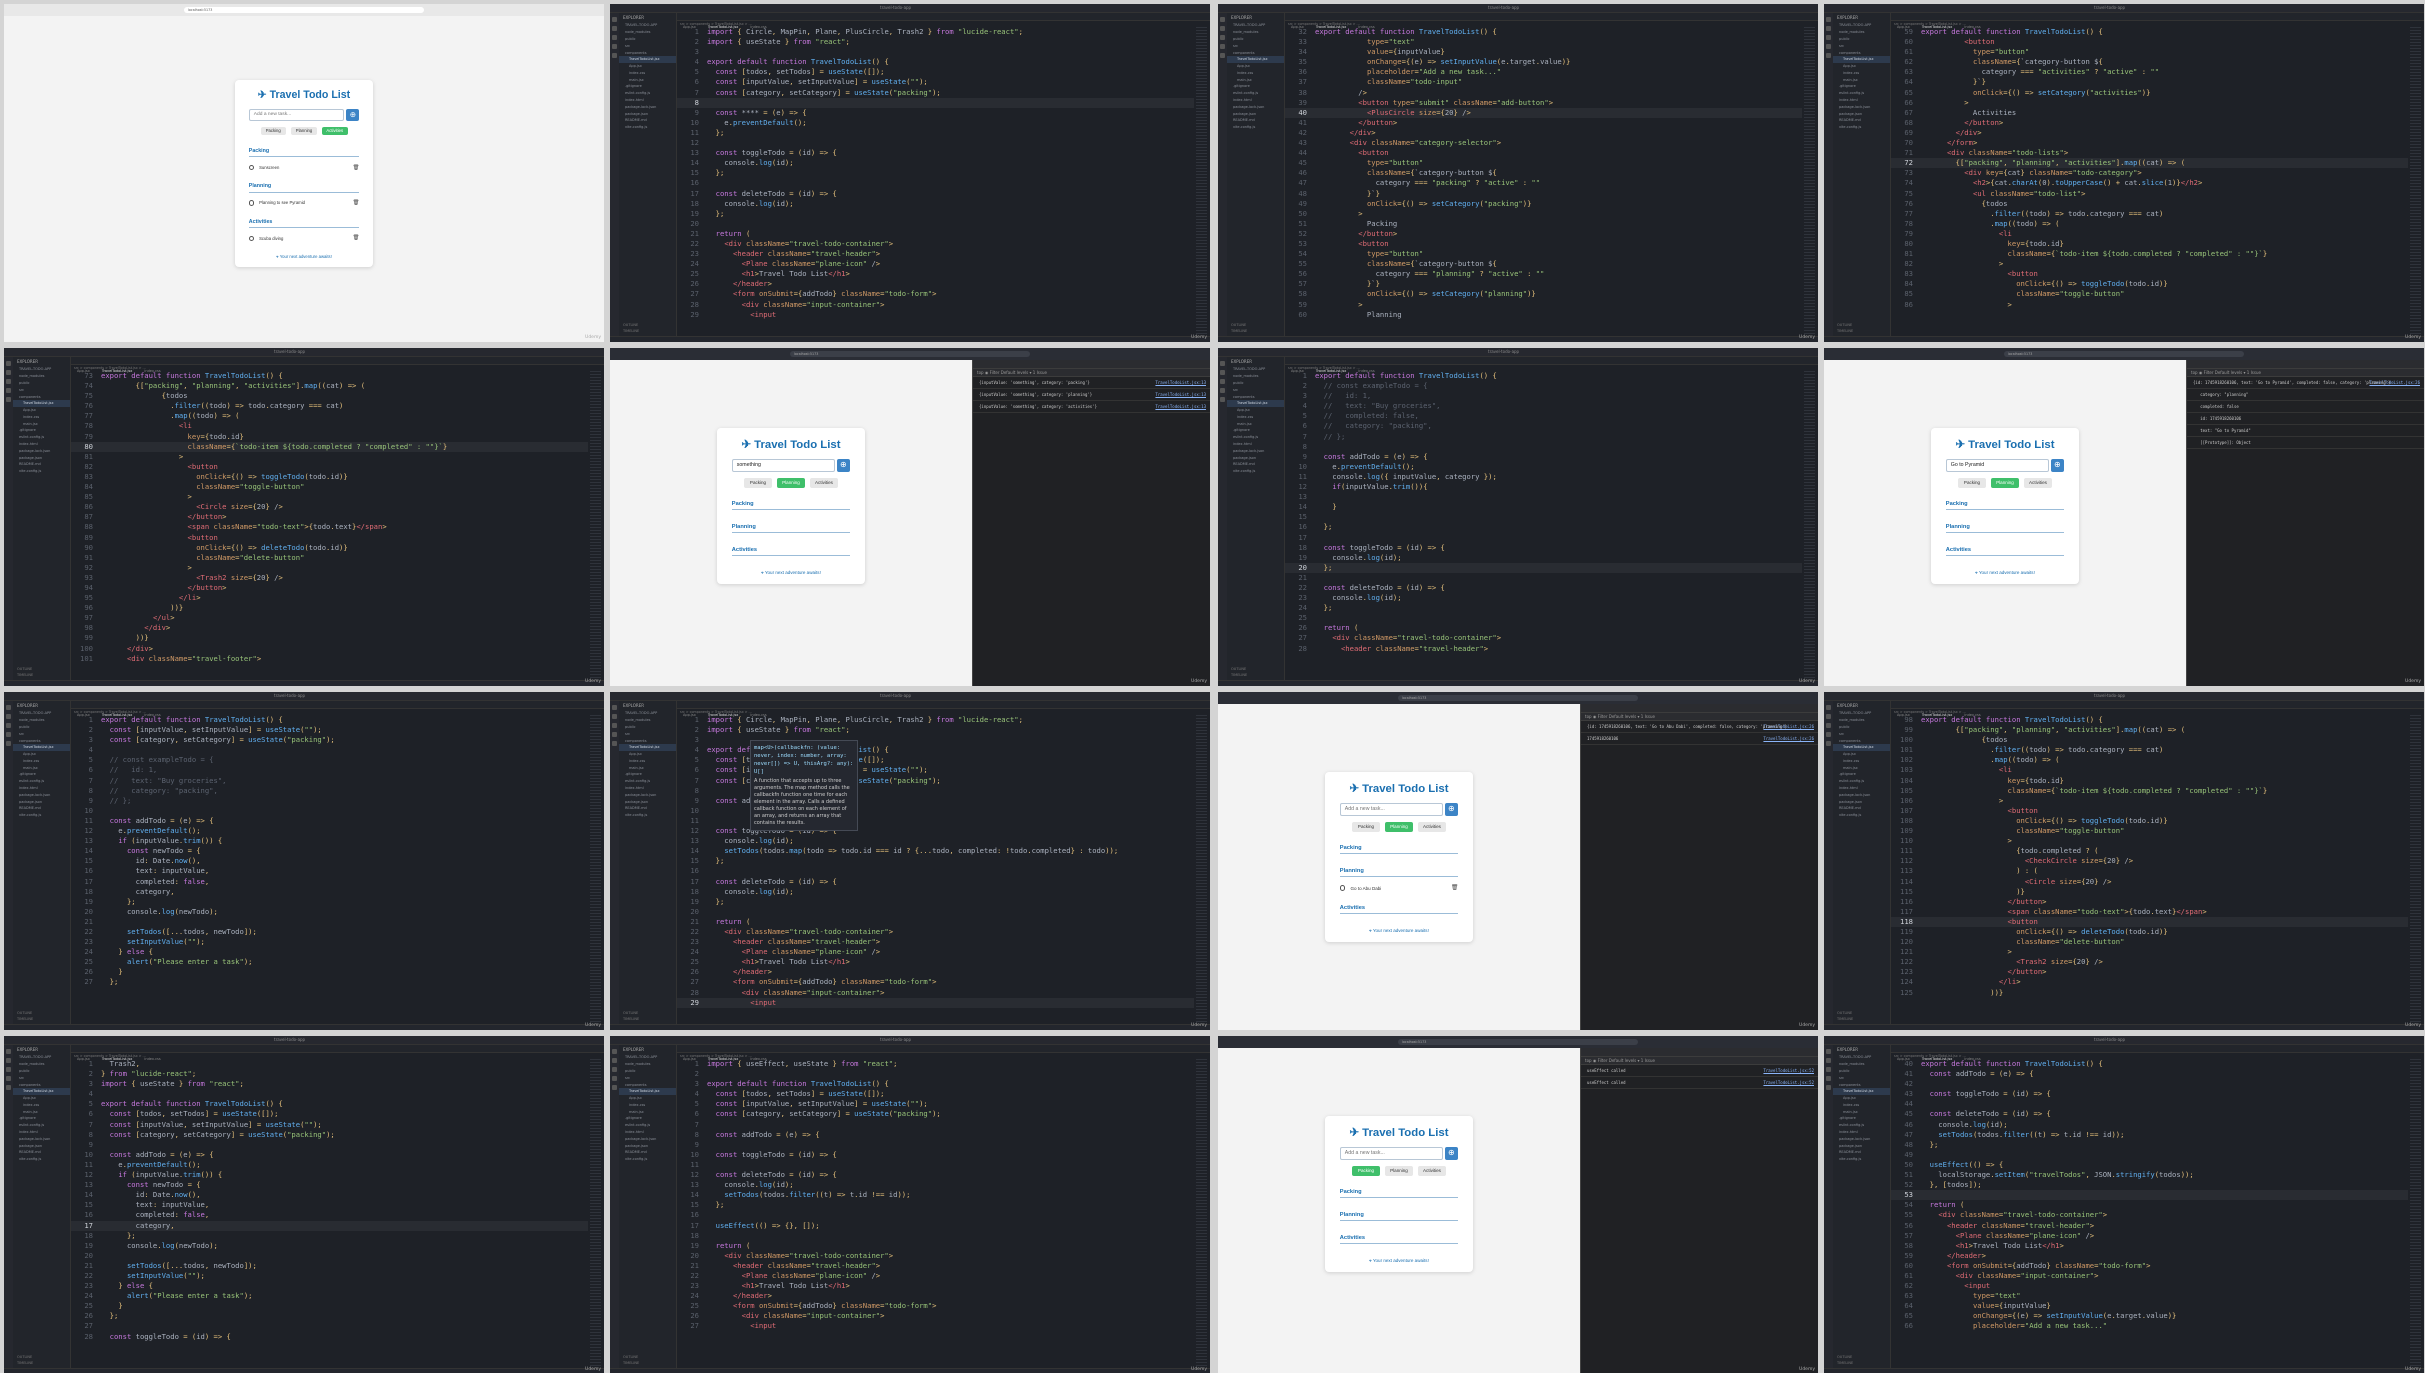 This screenshot has width=2425, height=1373. What do you see at coordinates (2149, 52) in the screenshot?
I see `code-line: 61 type="button"` at bounding box center [2149, 52].